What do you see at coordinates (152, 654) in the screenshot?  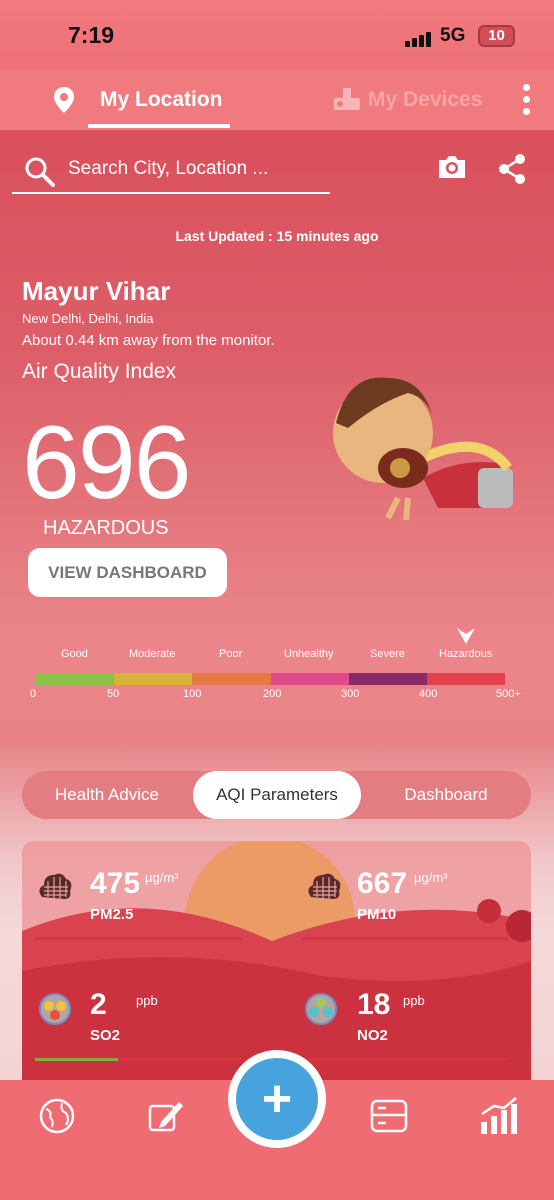 I see `scale-cat-moderate: Moderate` at bounding box center [152, 654].